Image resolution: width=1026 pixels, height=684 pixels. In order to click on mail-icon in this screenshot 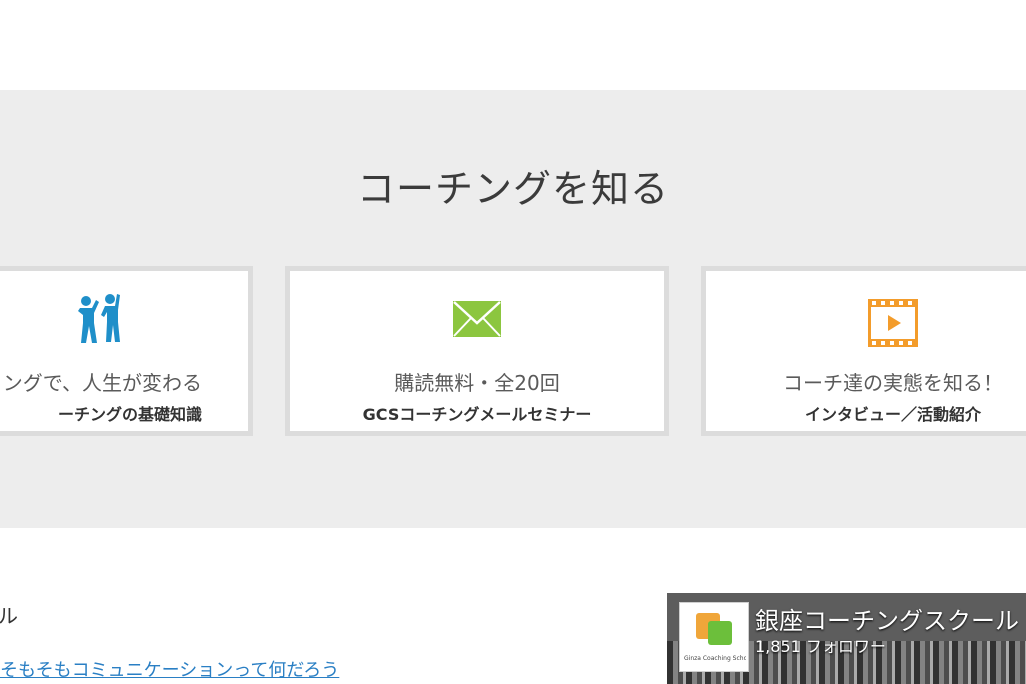, I will do `click(477, 321)`.